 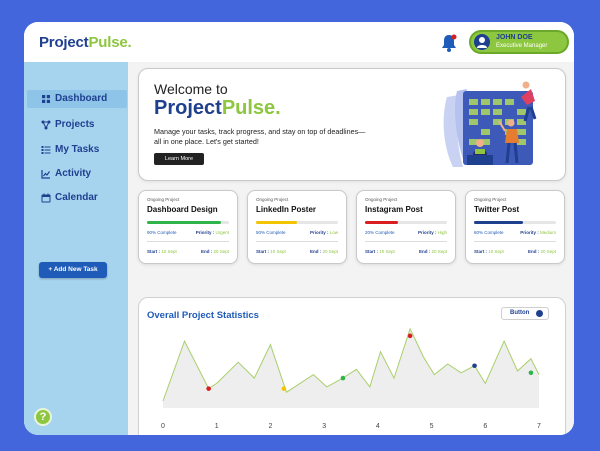 I want to click on welcome-brand: ProjectPulse., so click(x=217, y=108).